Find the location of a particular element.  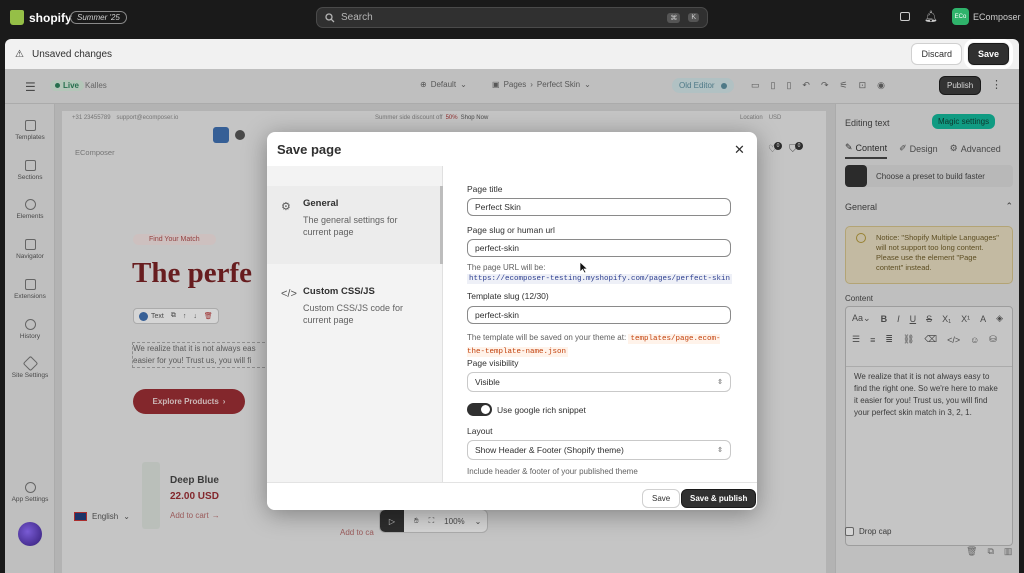

brand-name: shopify is located at coordinates (50, 17).